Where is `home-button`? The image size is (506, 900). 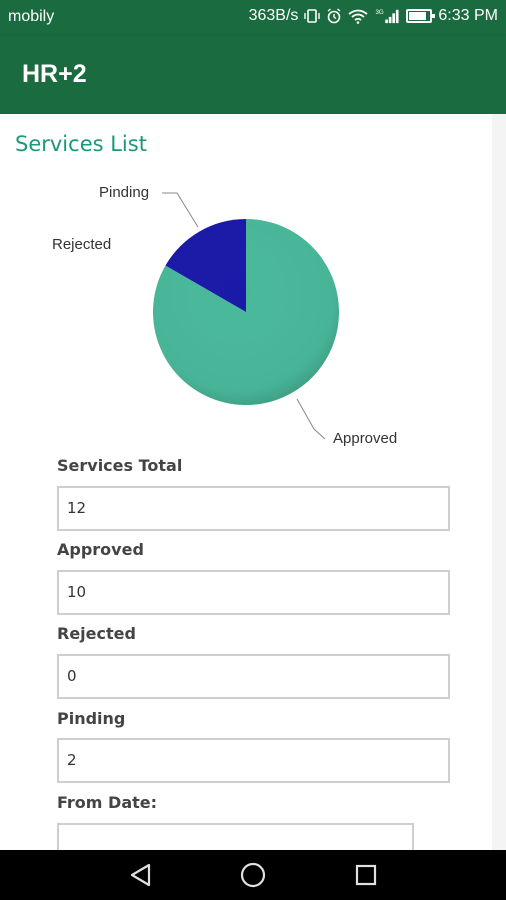
home-button is located at coordinates (253, 875).